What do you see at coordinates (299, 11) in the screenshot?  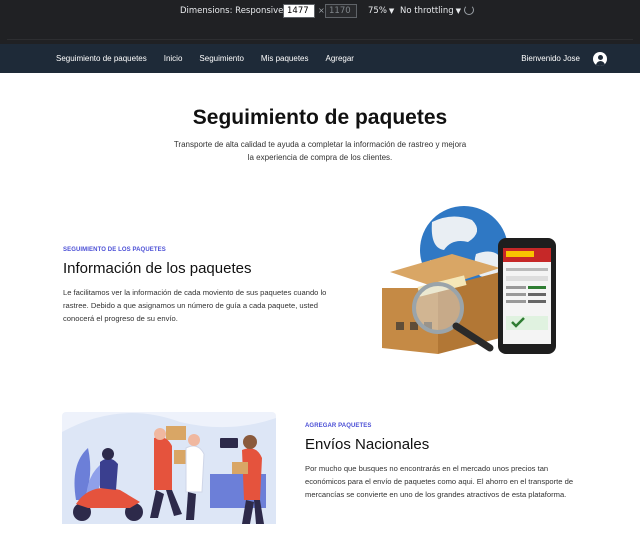 I see `width-input: 1477` at bounding box center [299, 11].